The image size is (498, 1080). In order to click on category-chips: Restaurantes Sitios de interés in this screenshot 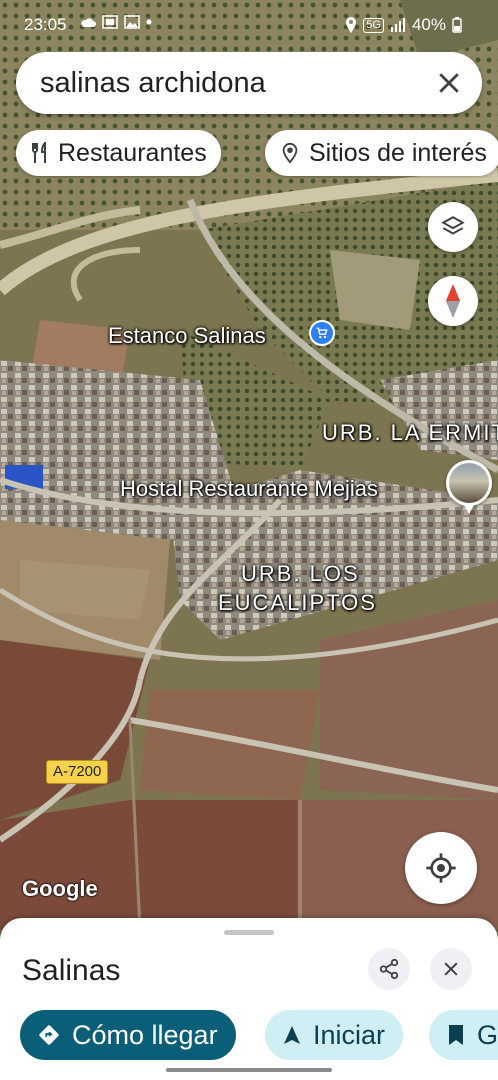, I will do `click(249, 154)`.